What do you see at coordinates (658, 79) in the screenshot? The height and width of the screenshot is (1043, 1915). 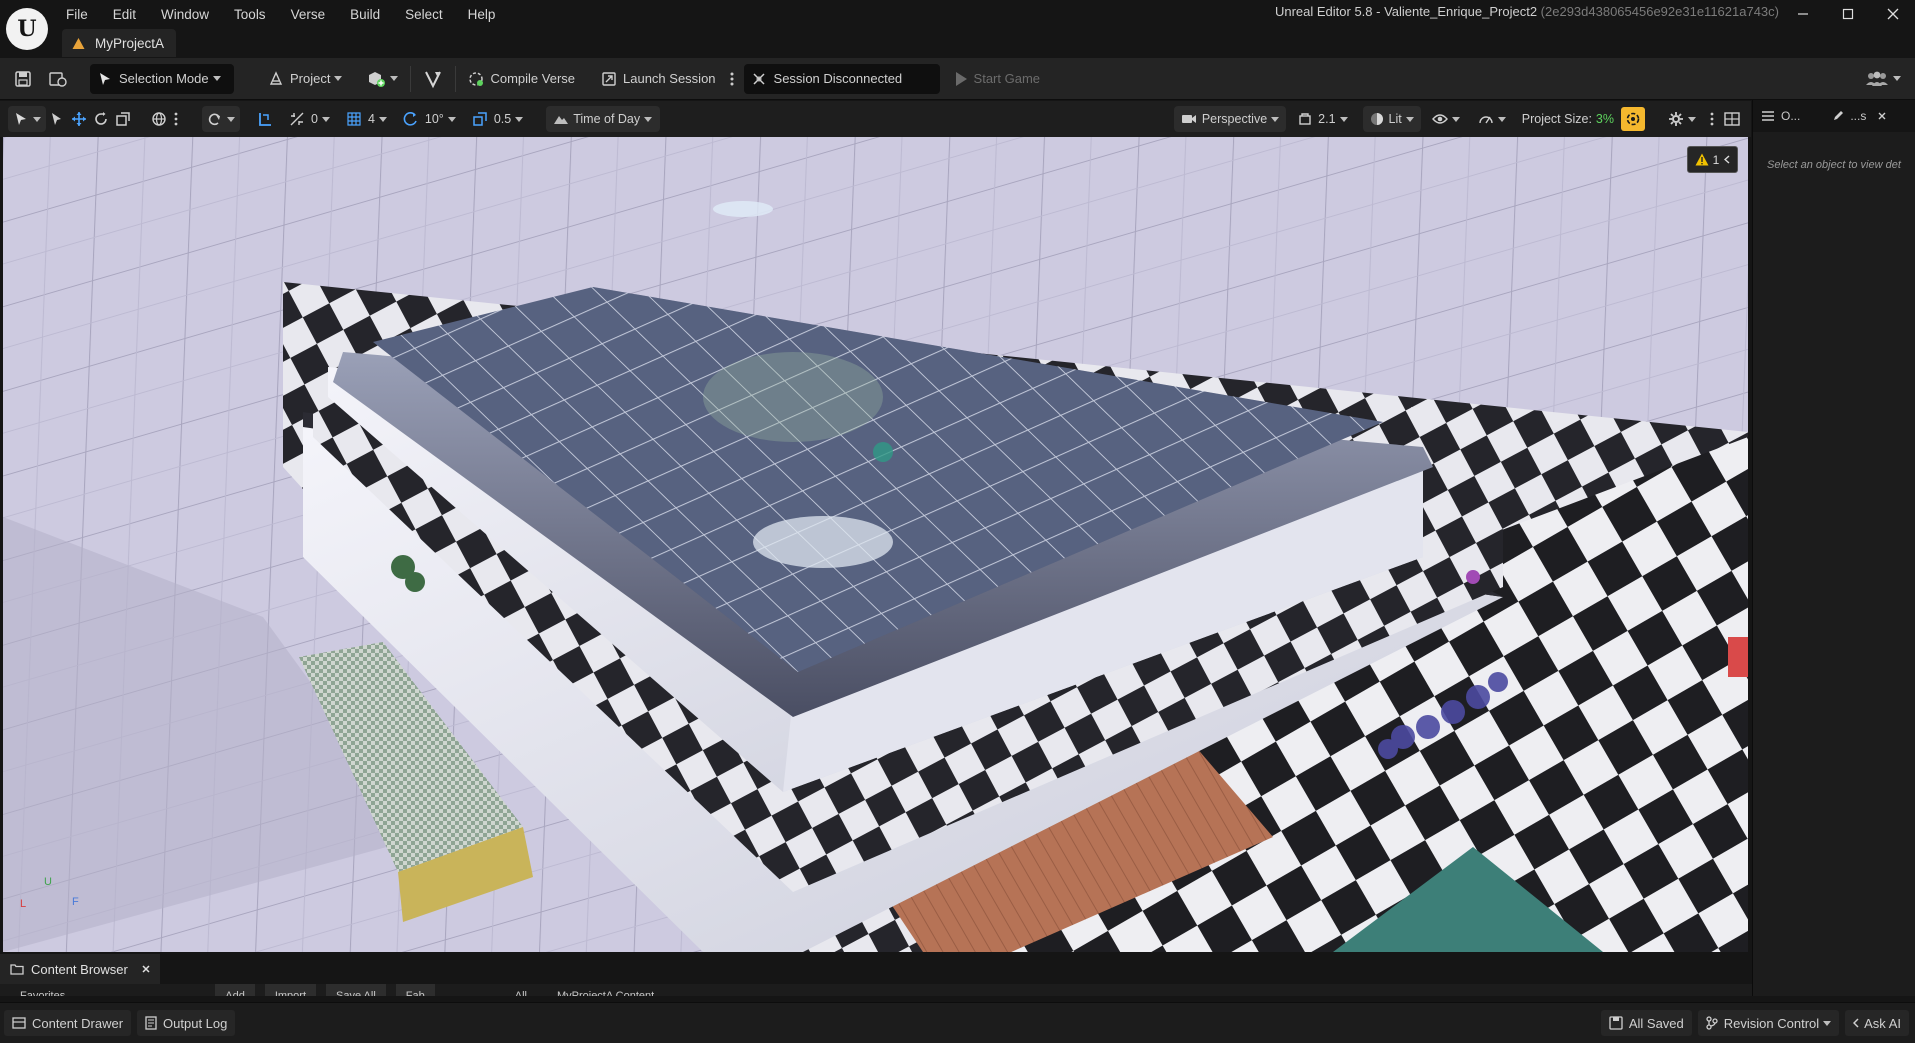 I see `launch-session-button: Launch Session` at bounding box center [658, 79].